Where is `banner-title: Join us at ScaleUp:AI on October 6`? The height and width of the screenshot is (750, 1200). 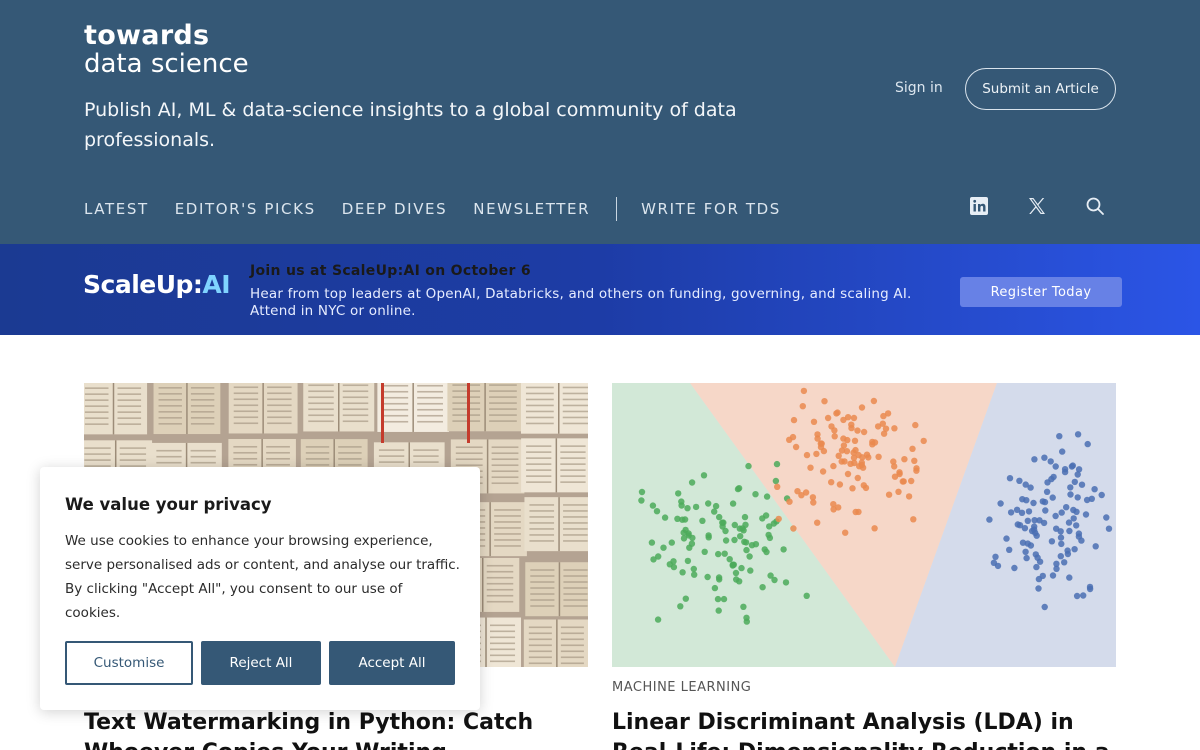
banner-title: Join us at ScaleUp:AI on October 6 is located at coordinates (390, 271).